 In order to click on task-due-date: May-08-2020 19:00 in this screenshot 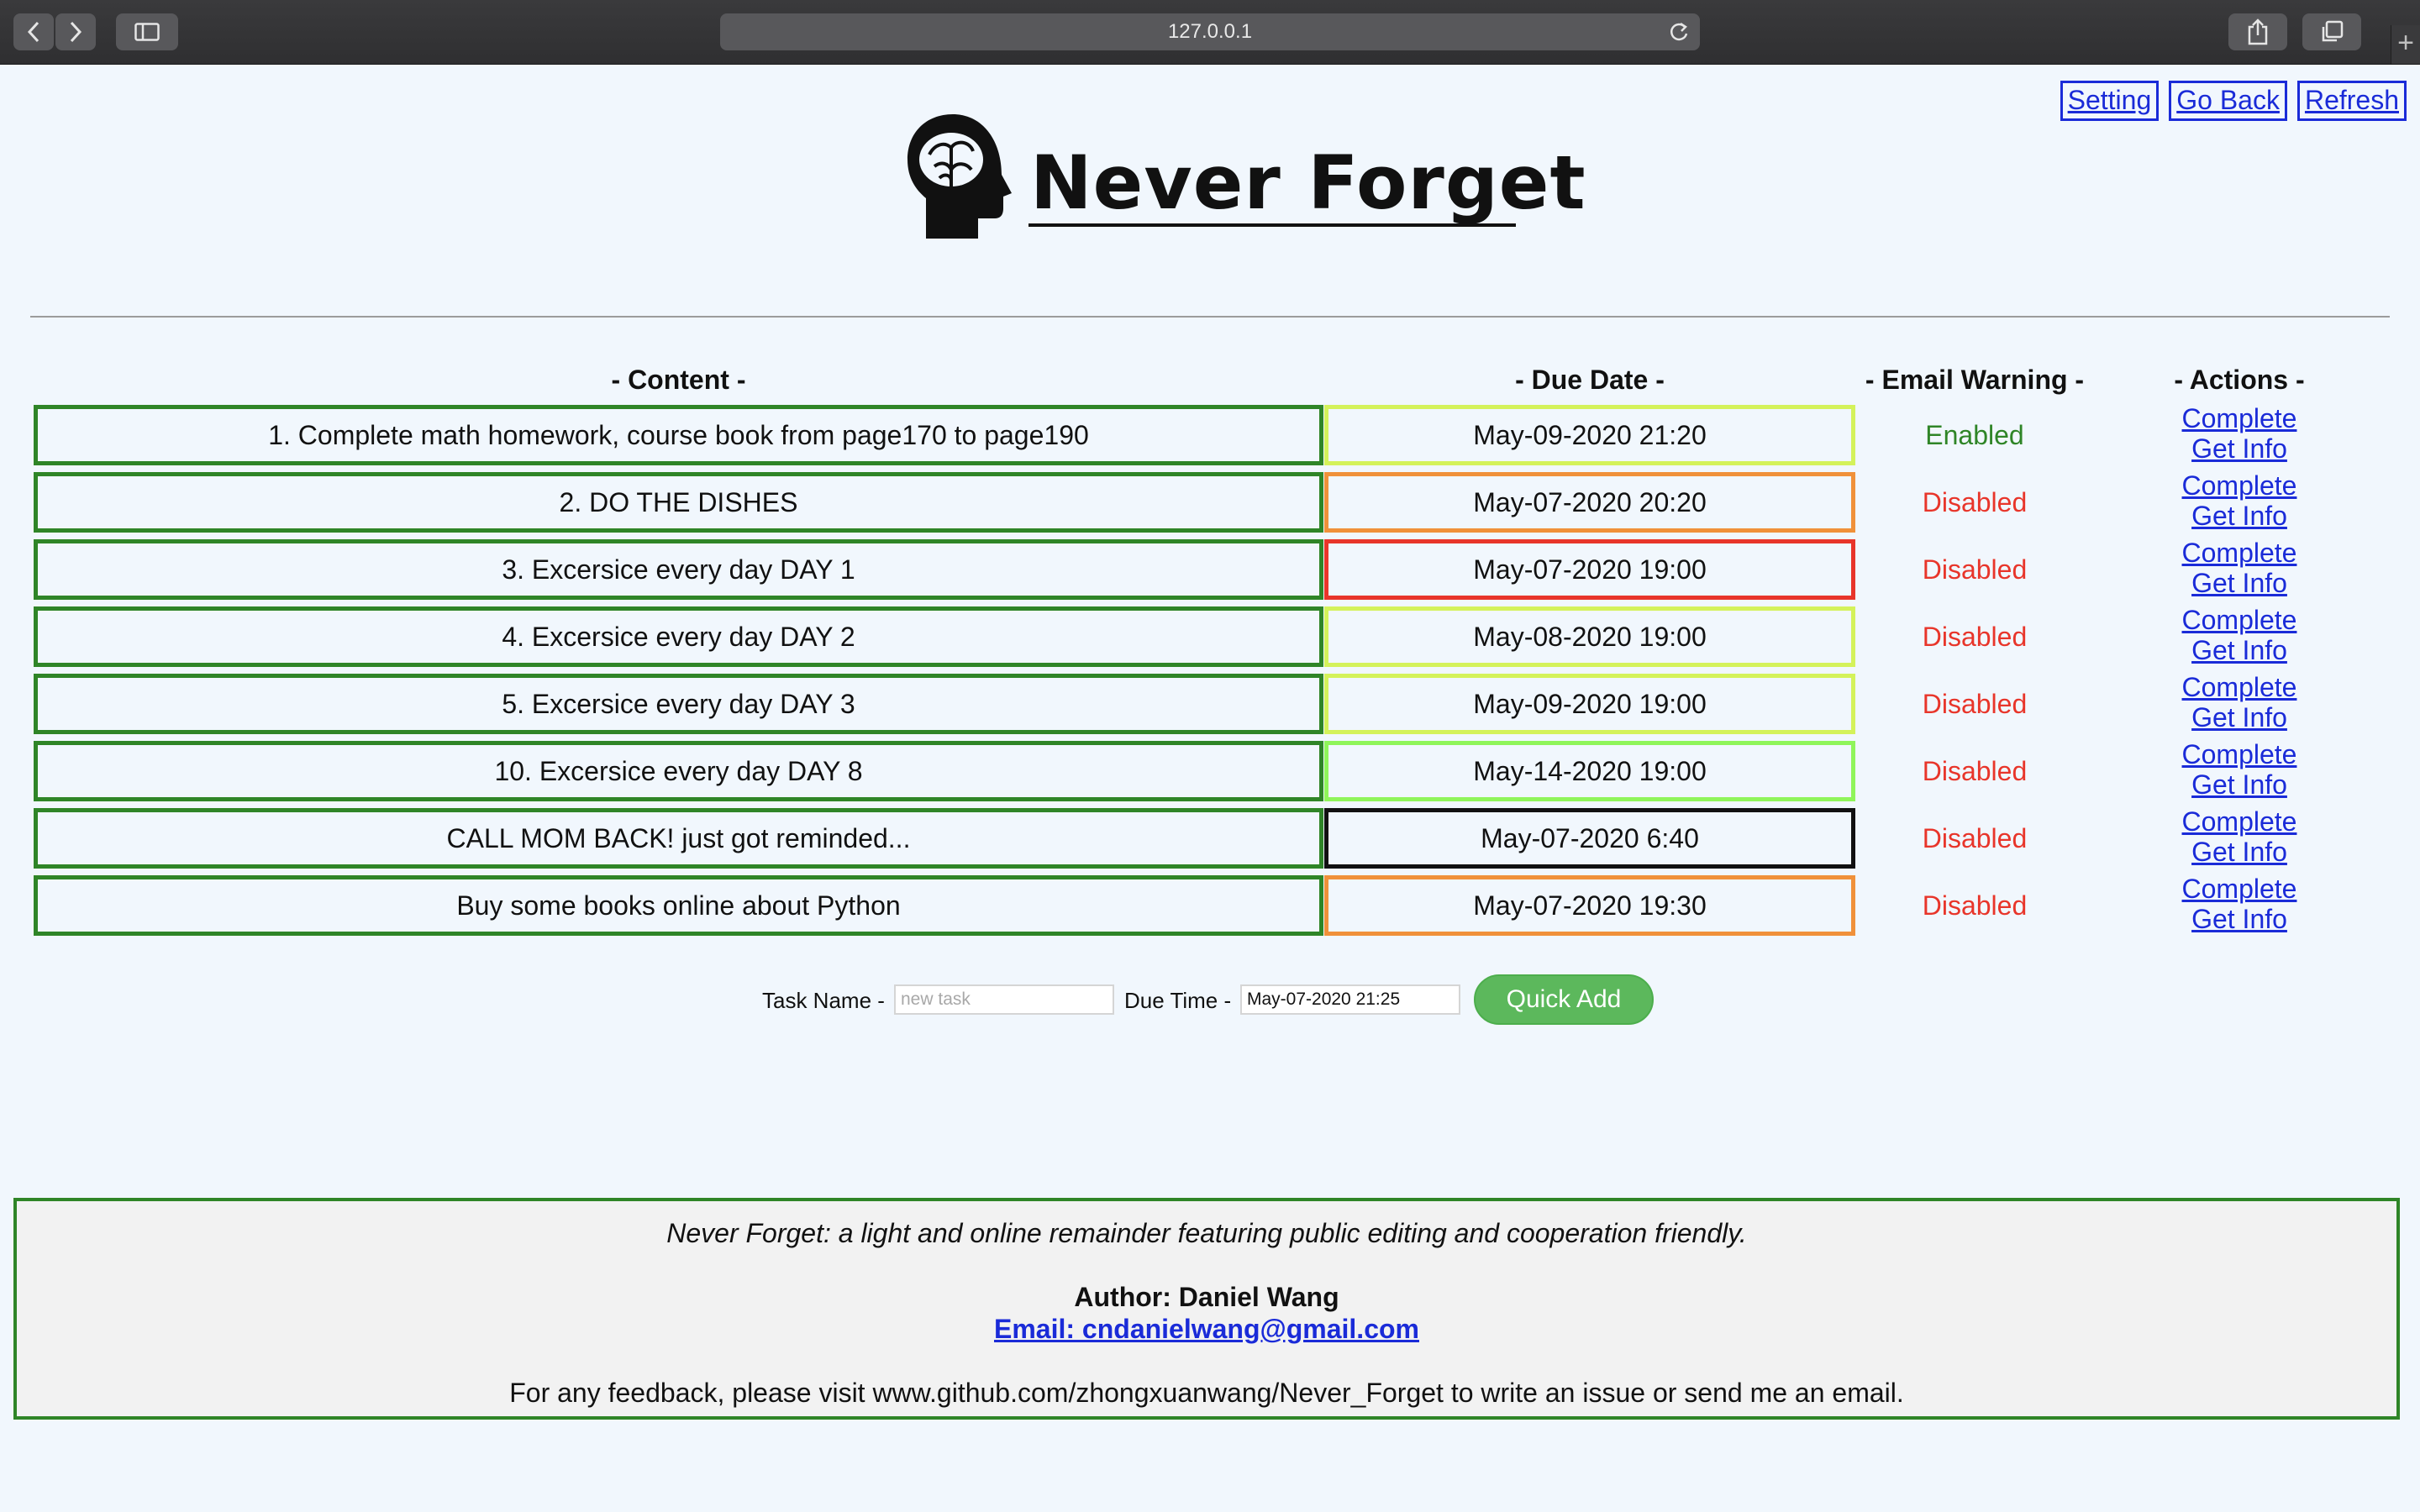, I will do `click(1589, 636)`.